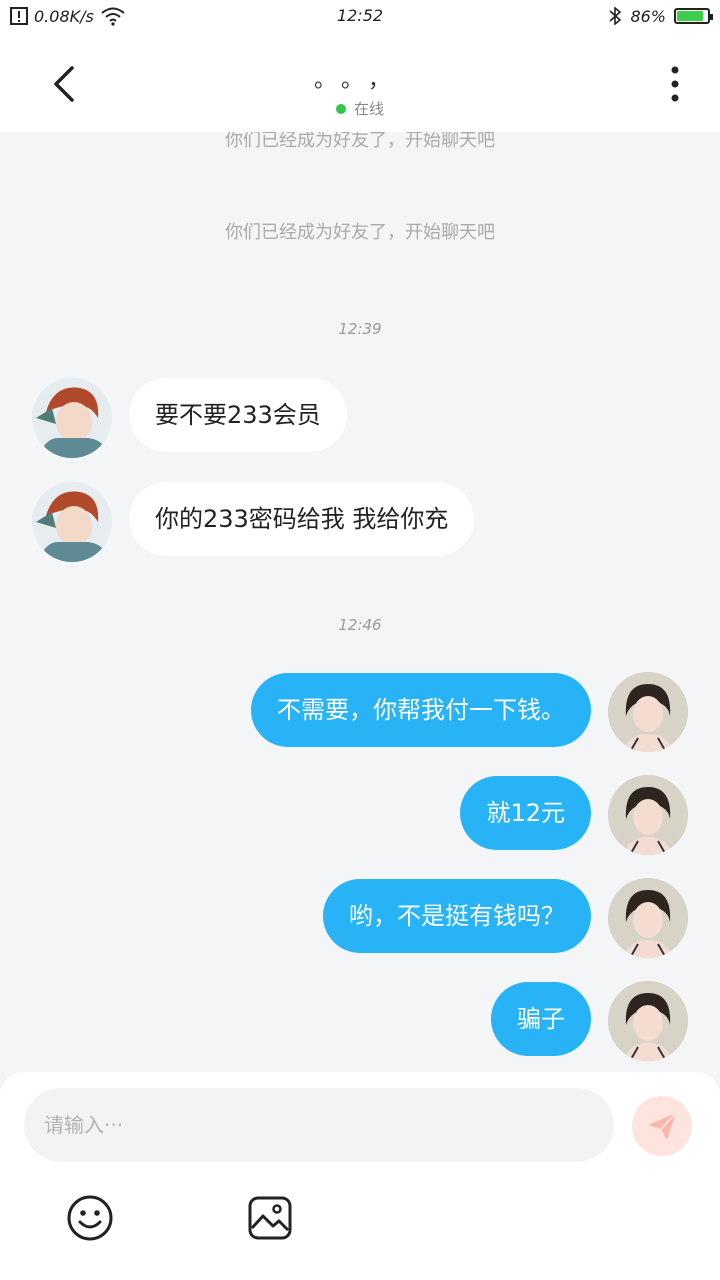  Describe the element at coordinates (360, 17) in the screenshot. I see `status-bar: 0.08K/s 12:52 86%` at that location.